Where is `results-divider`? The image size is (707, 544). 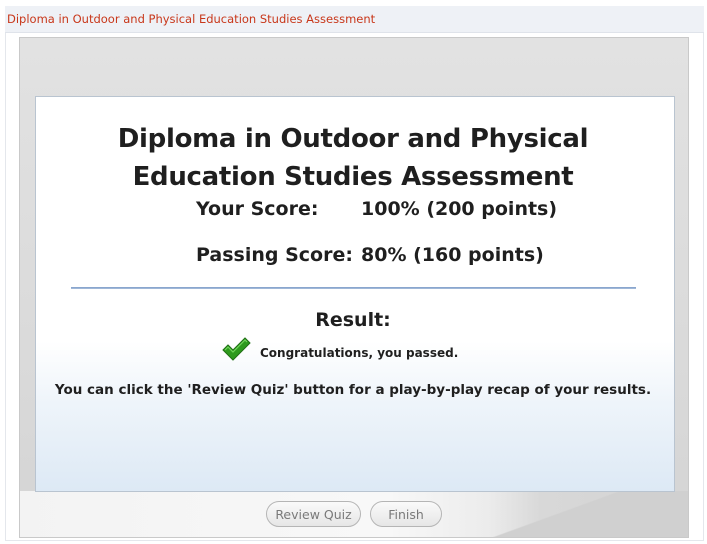 results-divider is located at coordinates (353, 288).